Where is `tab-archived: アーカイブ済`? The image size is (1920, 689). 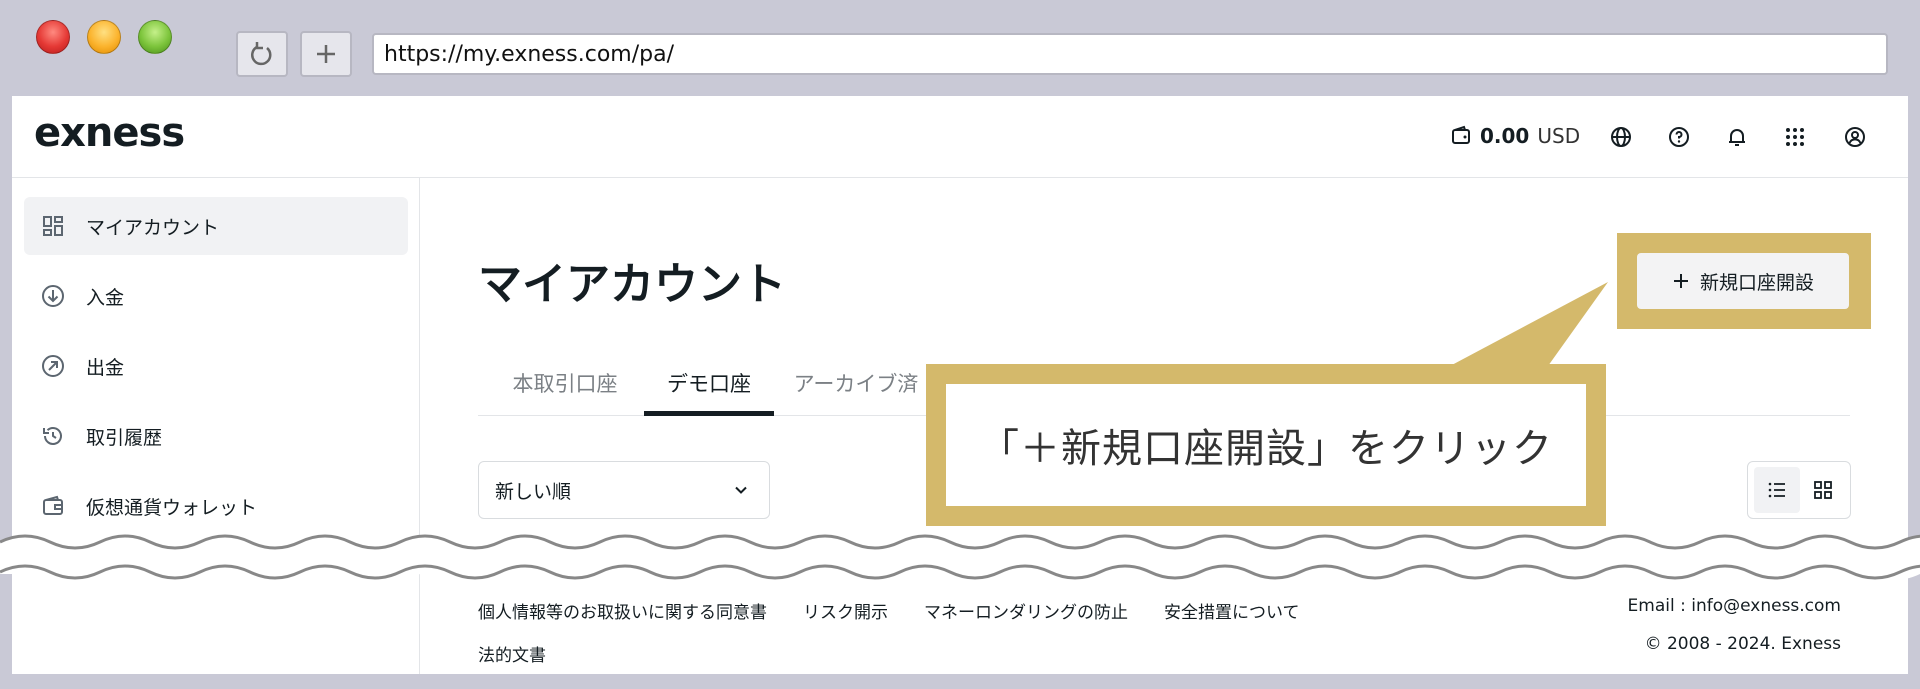 tab-archived: アーカイブ済 is located at coordinates (856, 387).